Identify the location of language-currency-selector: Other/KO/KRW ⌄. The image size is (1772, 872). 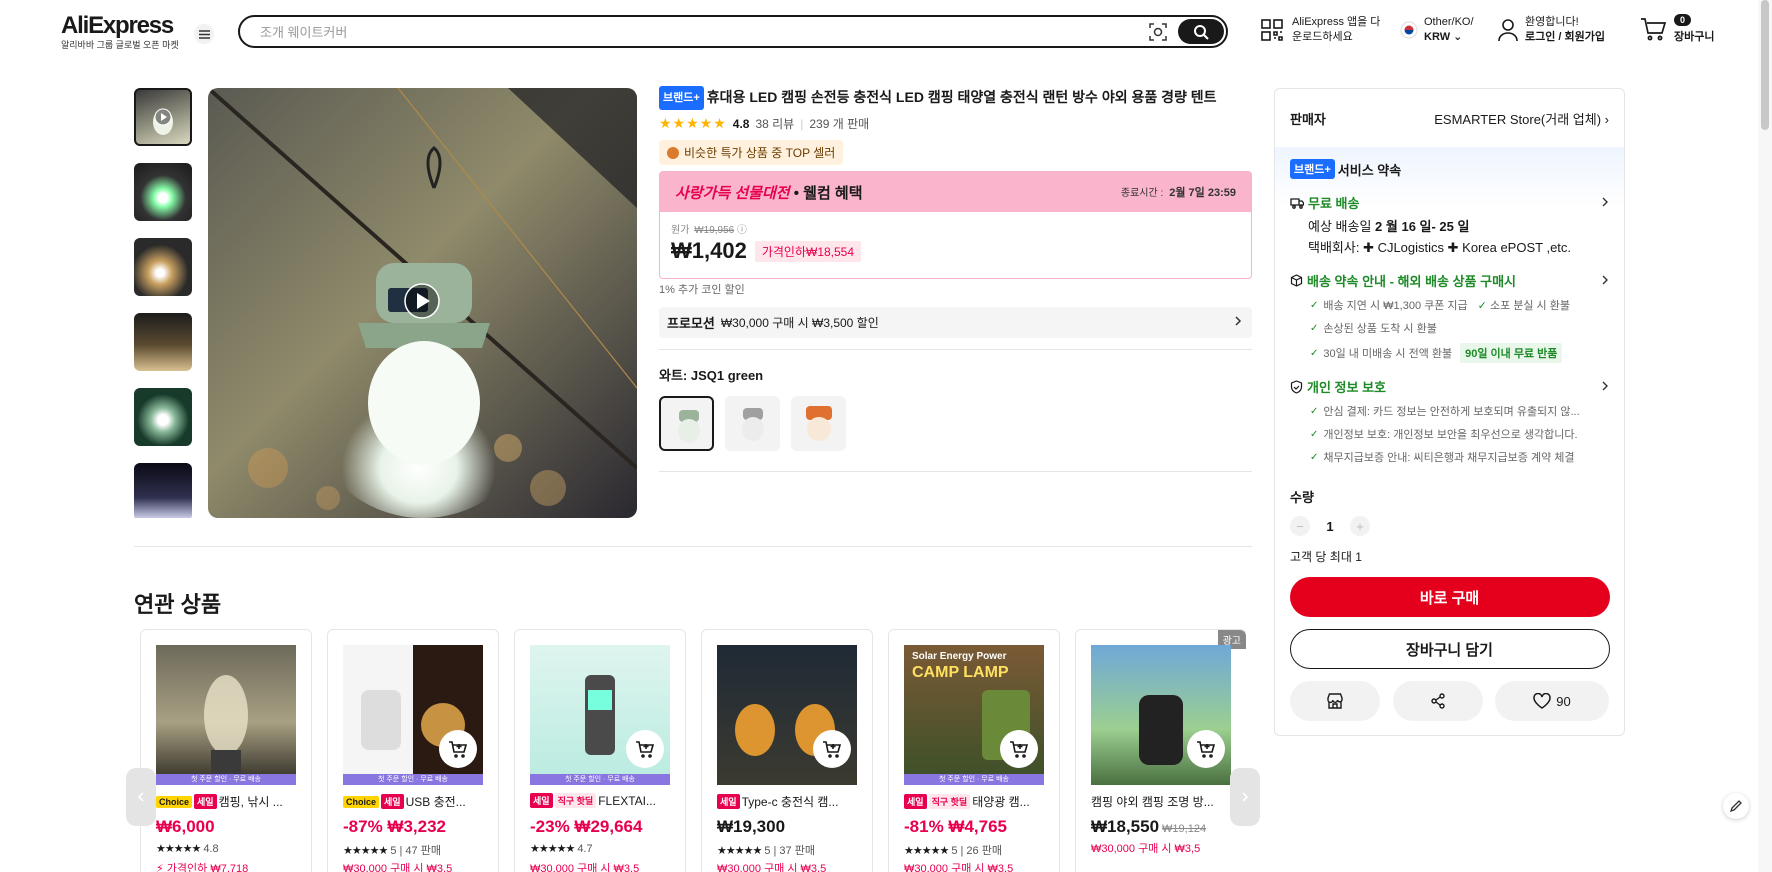
(1437, 30).